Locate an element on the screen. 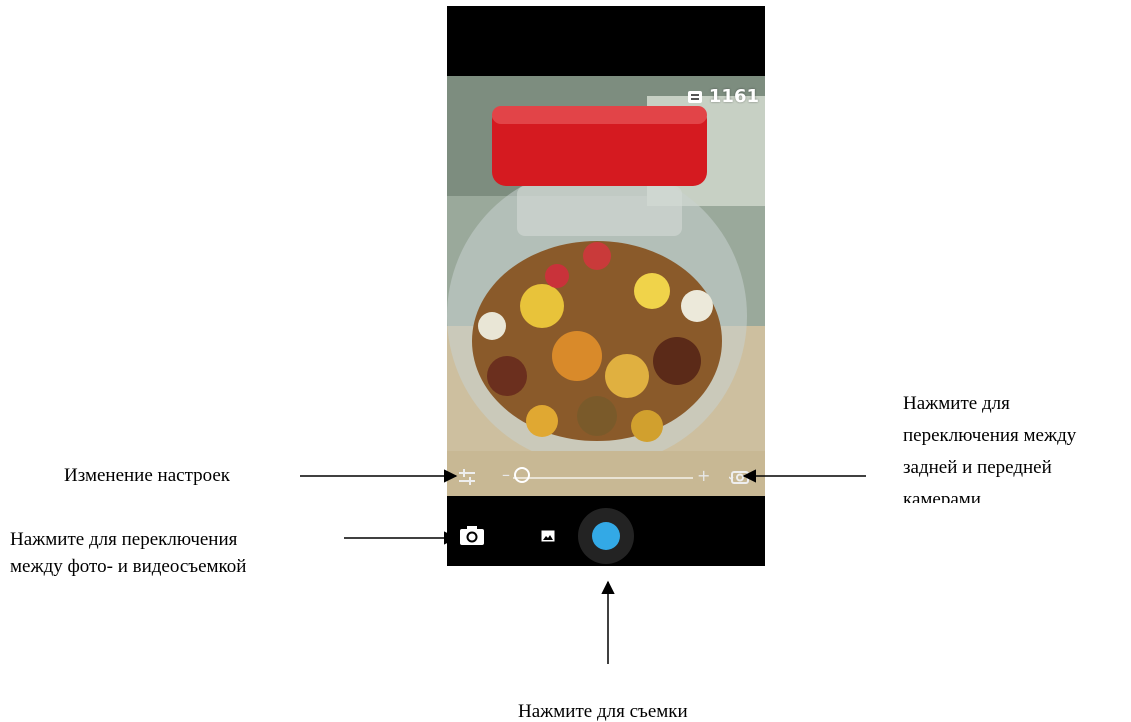 The height and width of the screenshot is (722, 1131). mode-switch-annotation-line1: Нажмите для переключения is located at coordinates (124, 539).